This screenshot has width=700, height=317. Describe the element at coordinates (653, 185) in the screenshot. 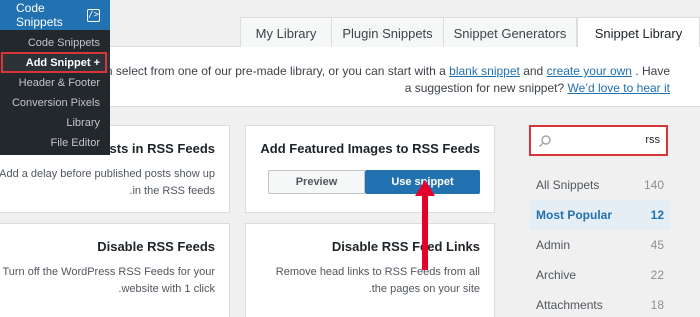

I see `category-count: 140` at that location.